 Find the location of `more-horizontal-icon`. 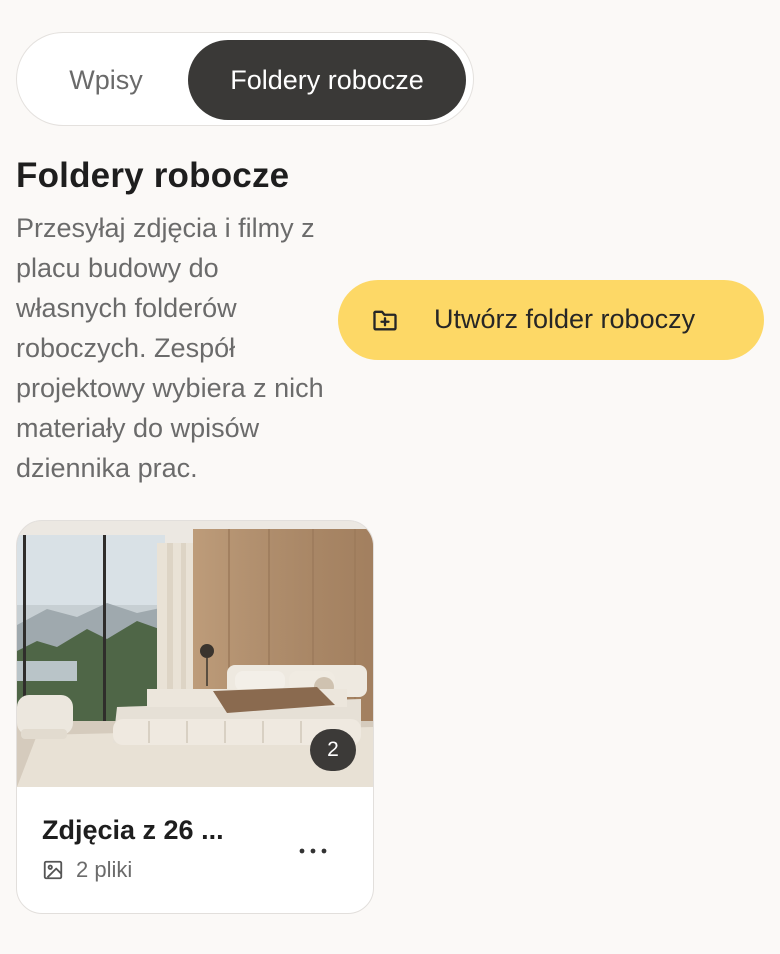

more-horizontal-icon is located at coordinates (313, 851).